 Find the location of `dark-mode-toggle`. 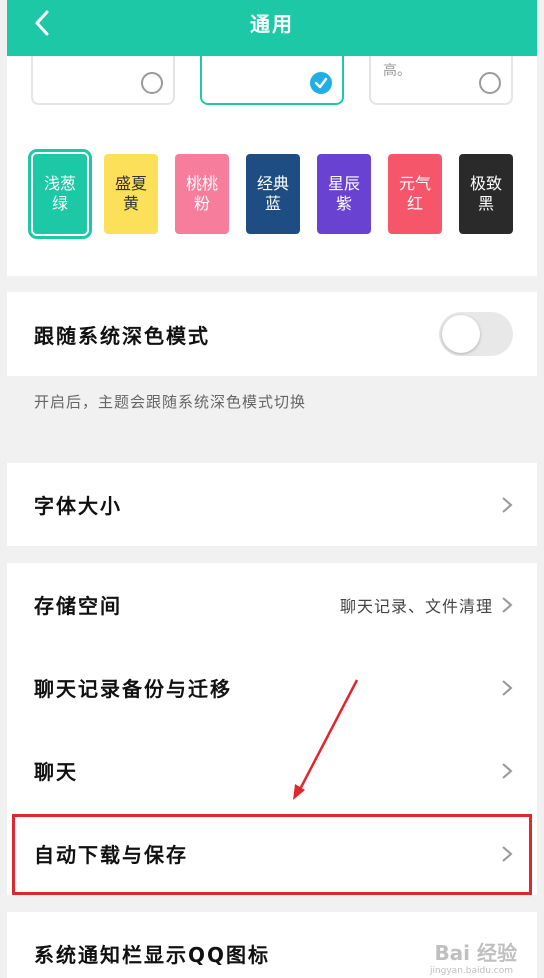

dark-mode-toggle is located at coordinates (476, 334).